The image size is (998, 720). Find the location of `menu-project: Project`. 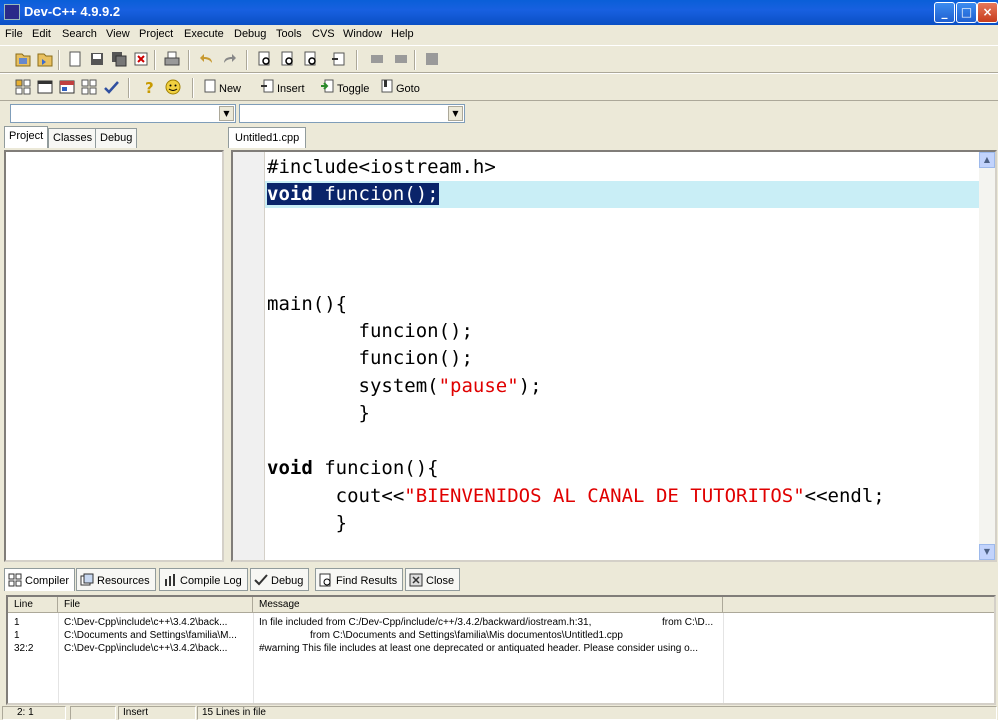

menu-project: Project is located at coordinates (156, 34).